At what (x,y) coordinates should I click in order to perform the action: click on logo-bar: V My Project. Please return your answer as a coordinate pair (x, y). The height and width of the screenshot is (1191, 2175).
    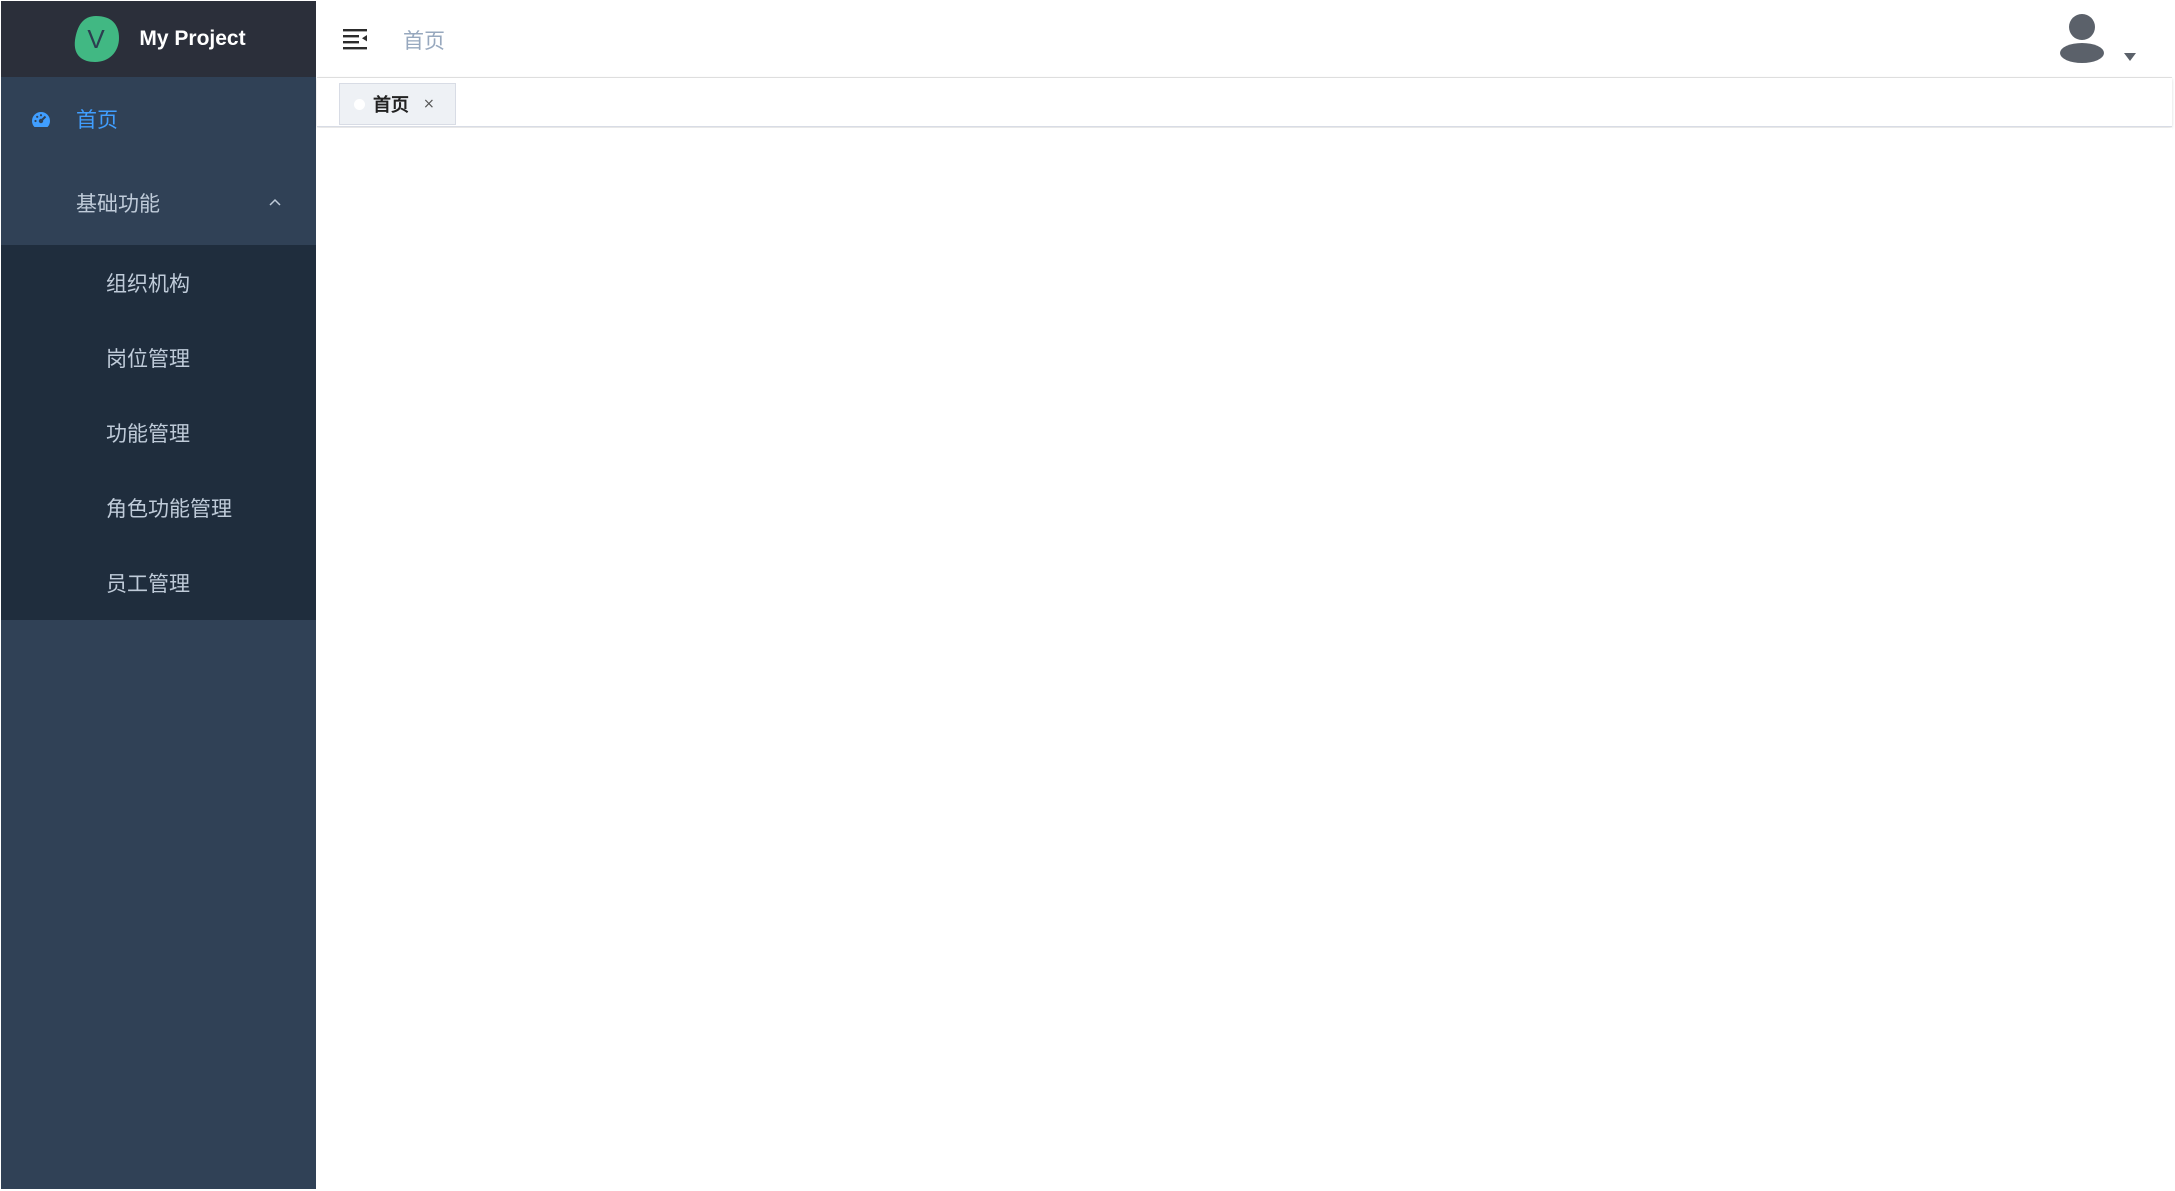
    Looking at the image, I should click on (158, 39).